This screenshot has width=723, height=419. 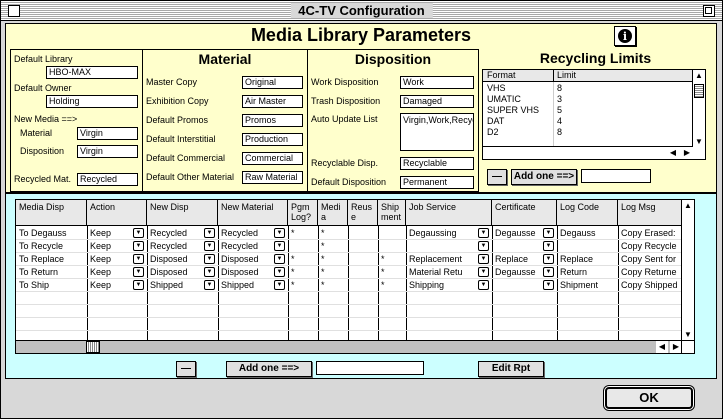 What do you see at coordinates (181, 139) in the screenshot?
I see `default-interstitial-label: Default Interstitial` at bounding box center [181, 139].